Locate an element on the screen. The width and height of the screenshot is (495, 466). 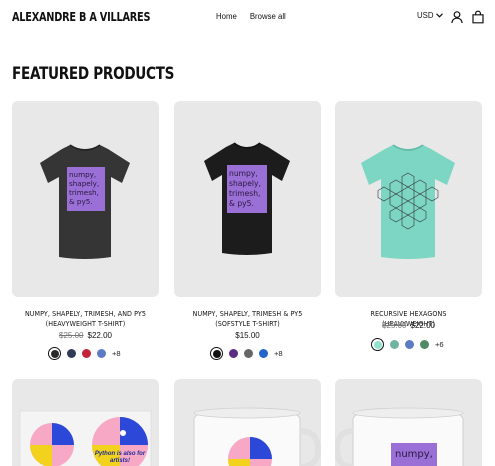
cart-icon is located at coordinates (478, 17).